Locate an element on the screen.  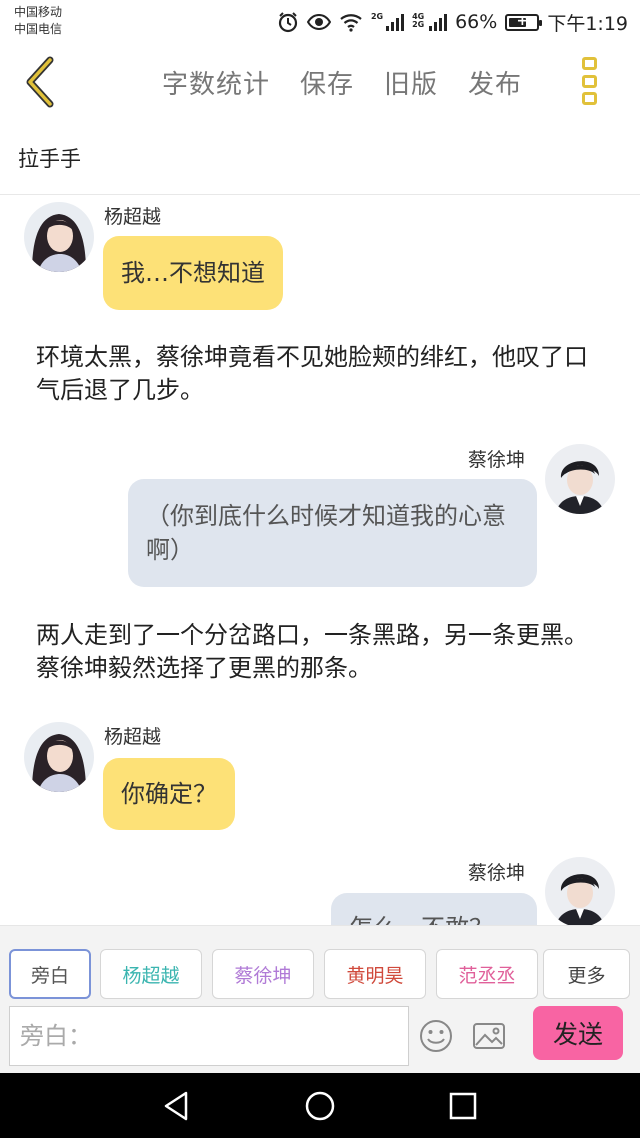
nav-home-button is located at coordinates (320, 1106).